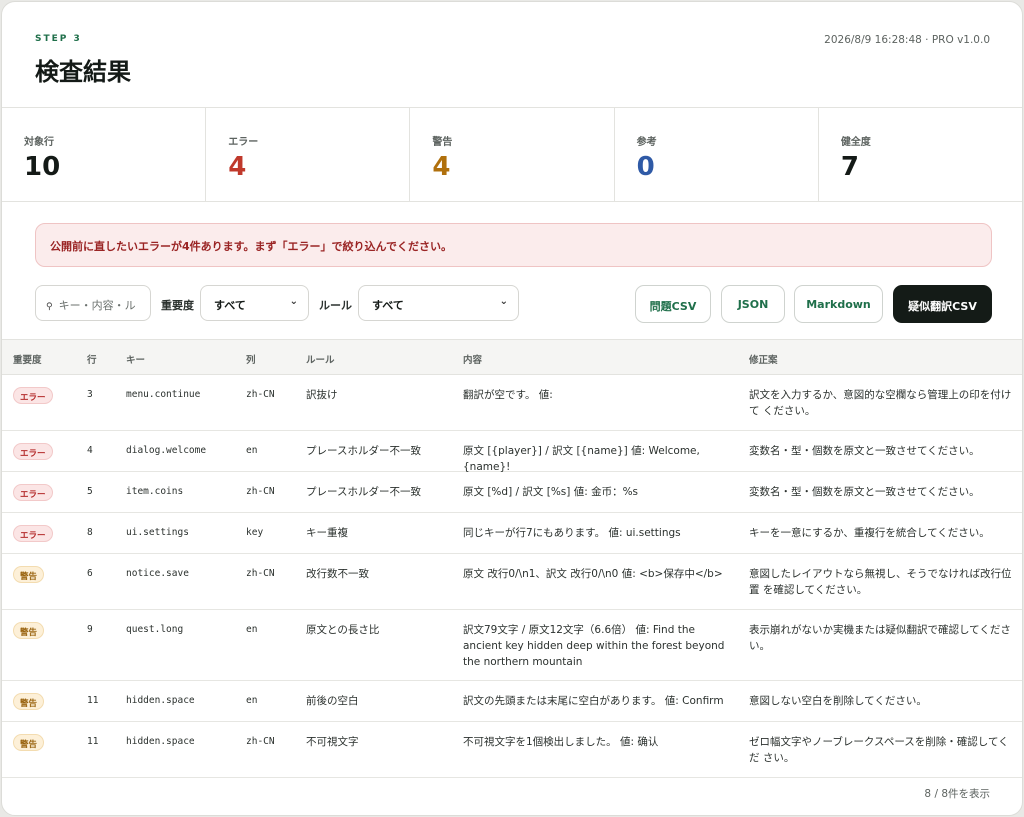 The width and height of the screenshot is (1024, 817). What do you see at coordinates (157, 532) in the screenshot?
I see `cell-key: ui.settings` at bounding box center [157, 532].